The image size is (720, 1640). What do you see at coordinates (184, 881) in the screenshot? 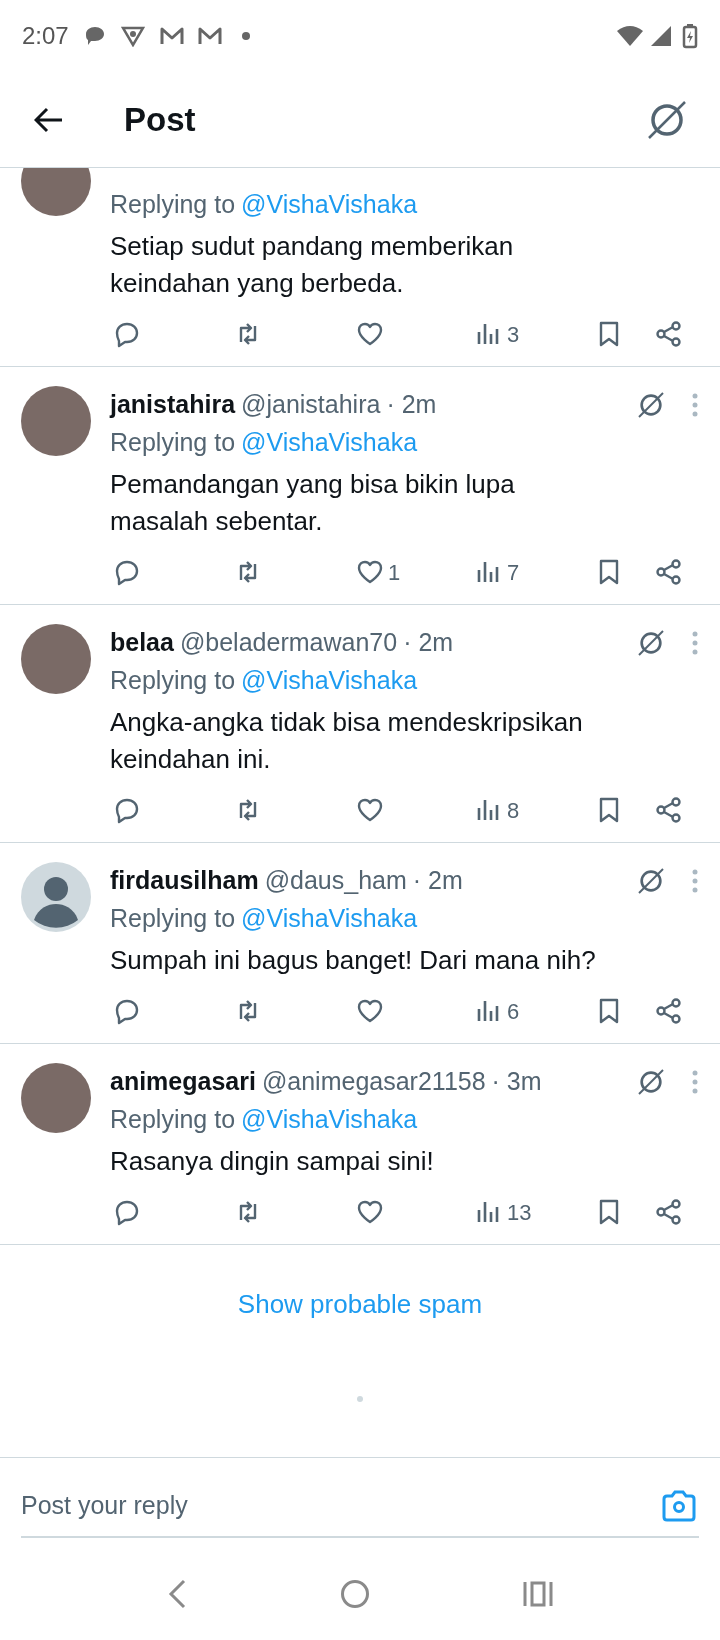
I see `user-name: firdausilham` at bounding box center [184, 881].